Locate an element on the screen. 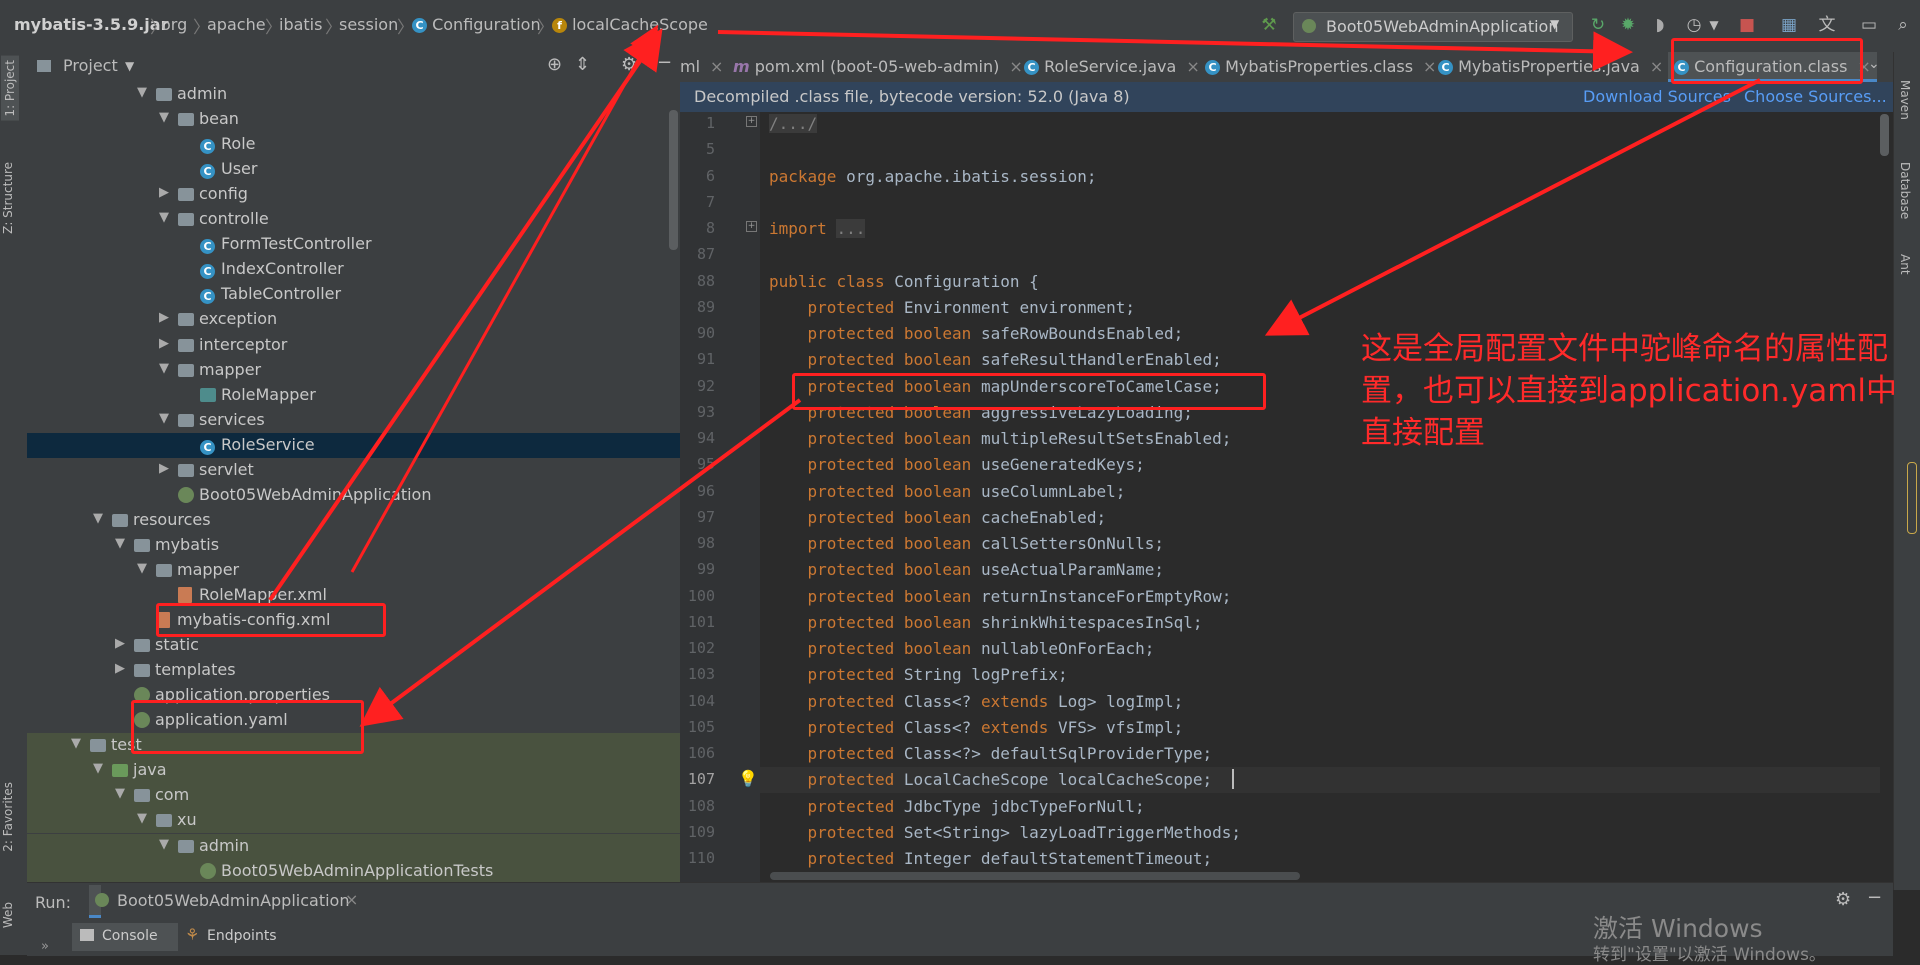  tool-window-database: Database is located at coordinates (1905, 190).